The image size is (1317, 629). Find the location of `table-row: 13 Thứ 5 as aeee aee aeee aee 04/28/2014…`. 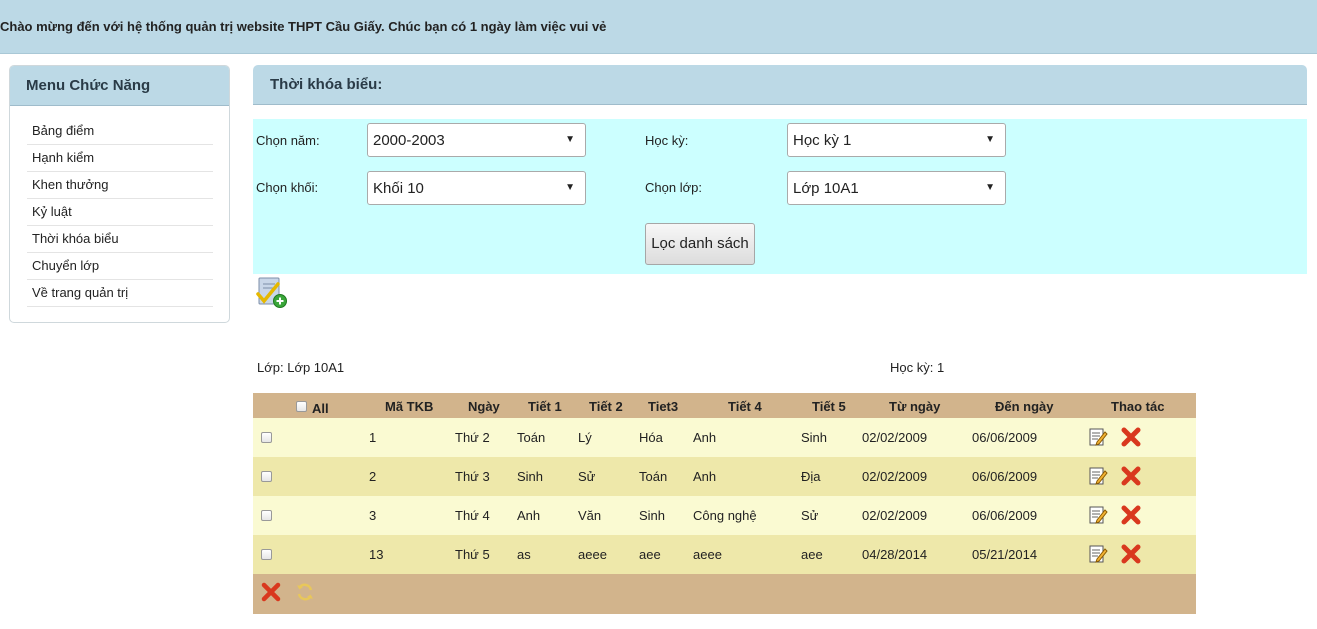

table-row: 13 Thứ 5 as aeee aee aeee aee 04/28/2014… is located at coordinates (724, 554).